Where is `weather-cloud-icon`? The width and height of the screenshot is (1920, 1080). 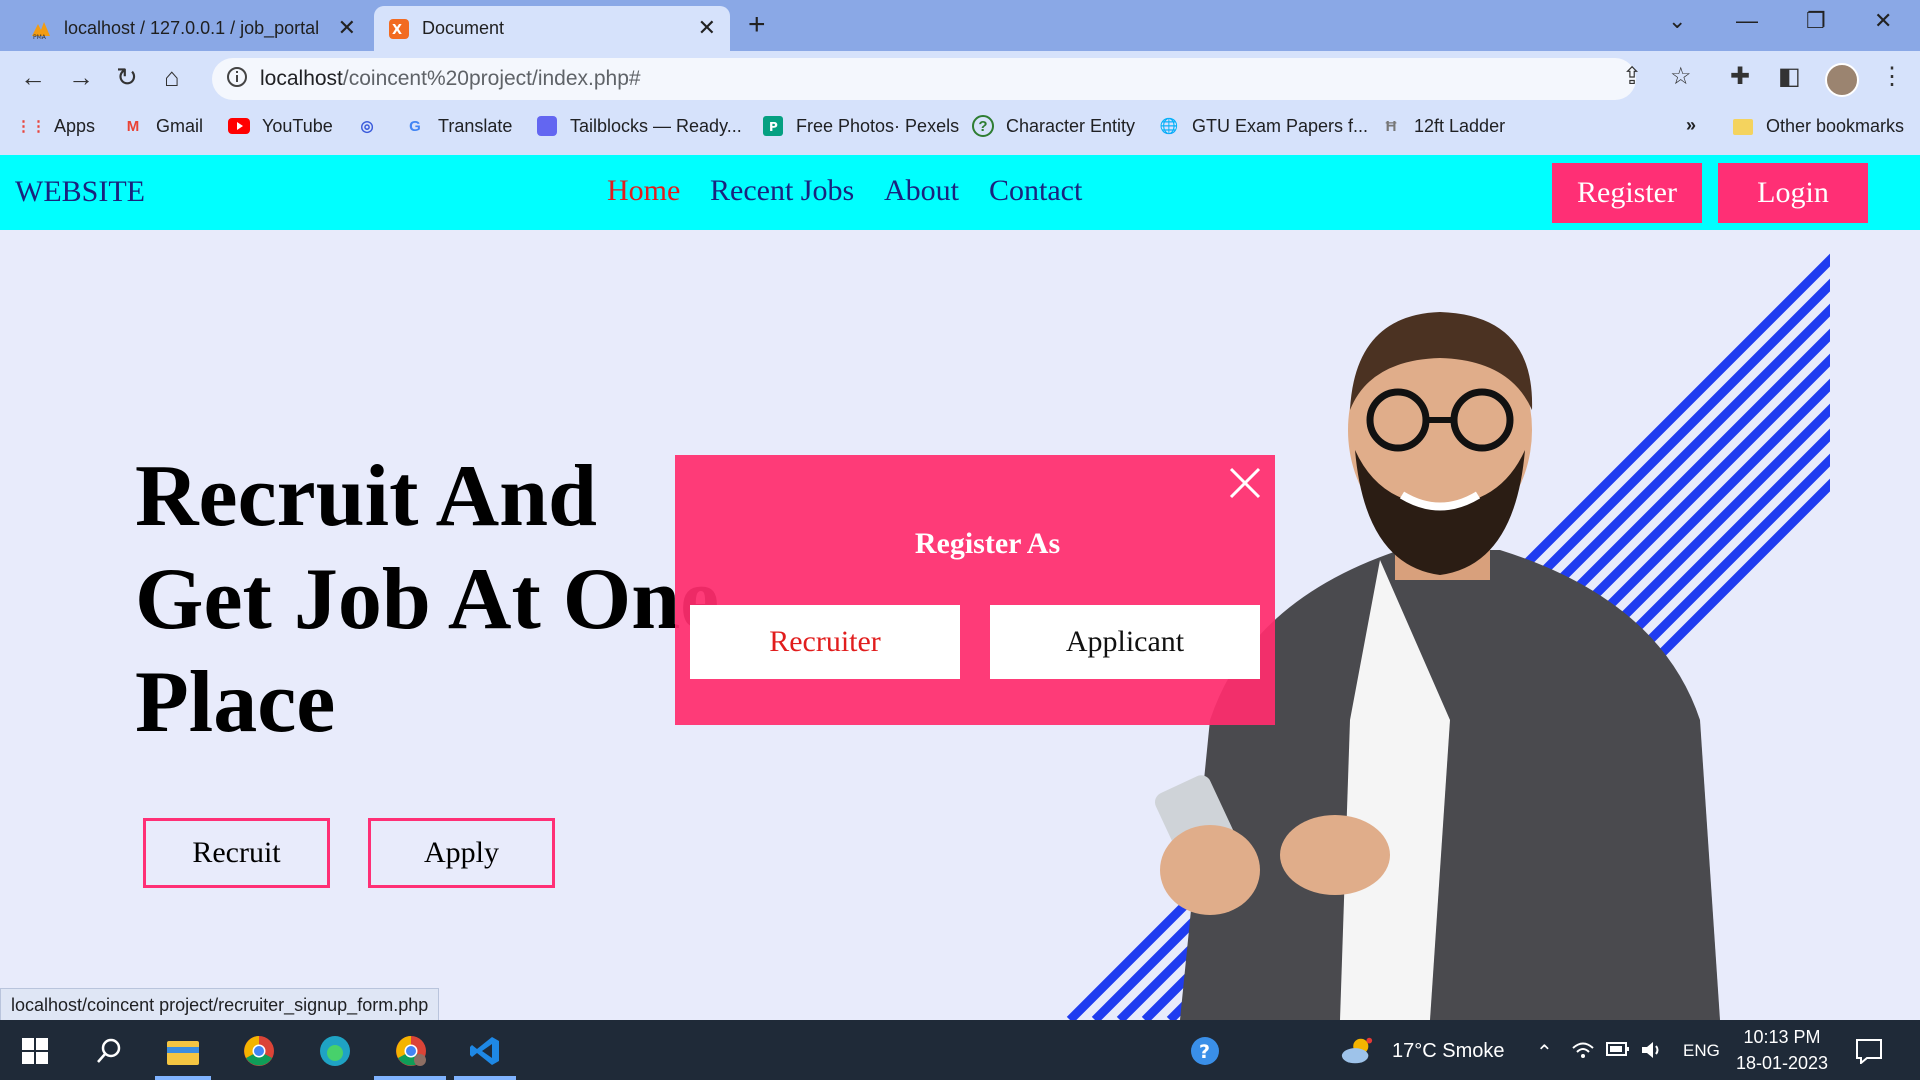 weather-cloud-icon is located at coordinates (1357, 1051).